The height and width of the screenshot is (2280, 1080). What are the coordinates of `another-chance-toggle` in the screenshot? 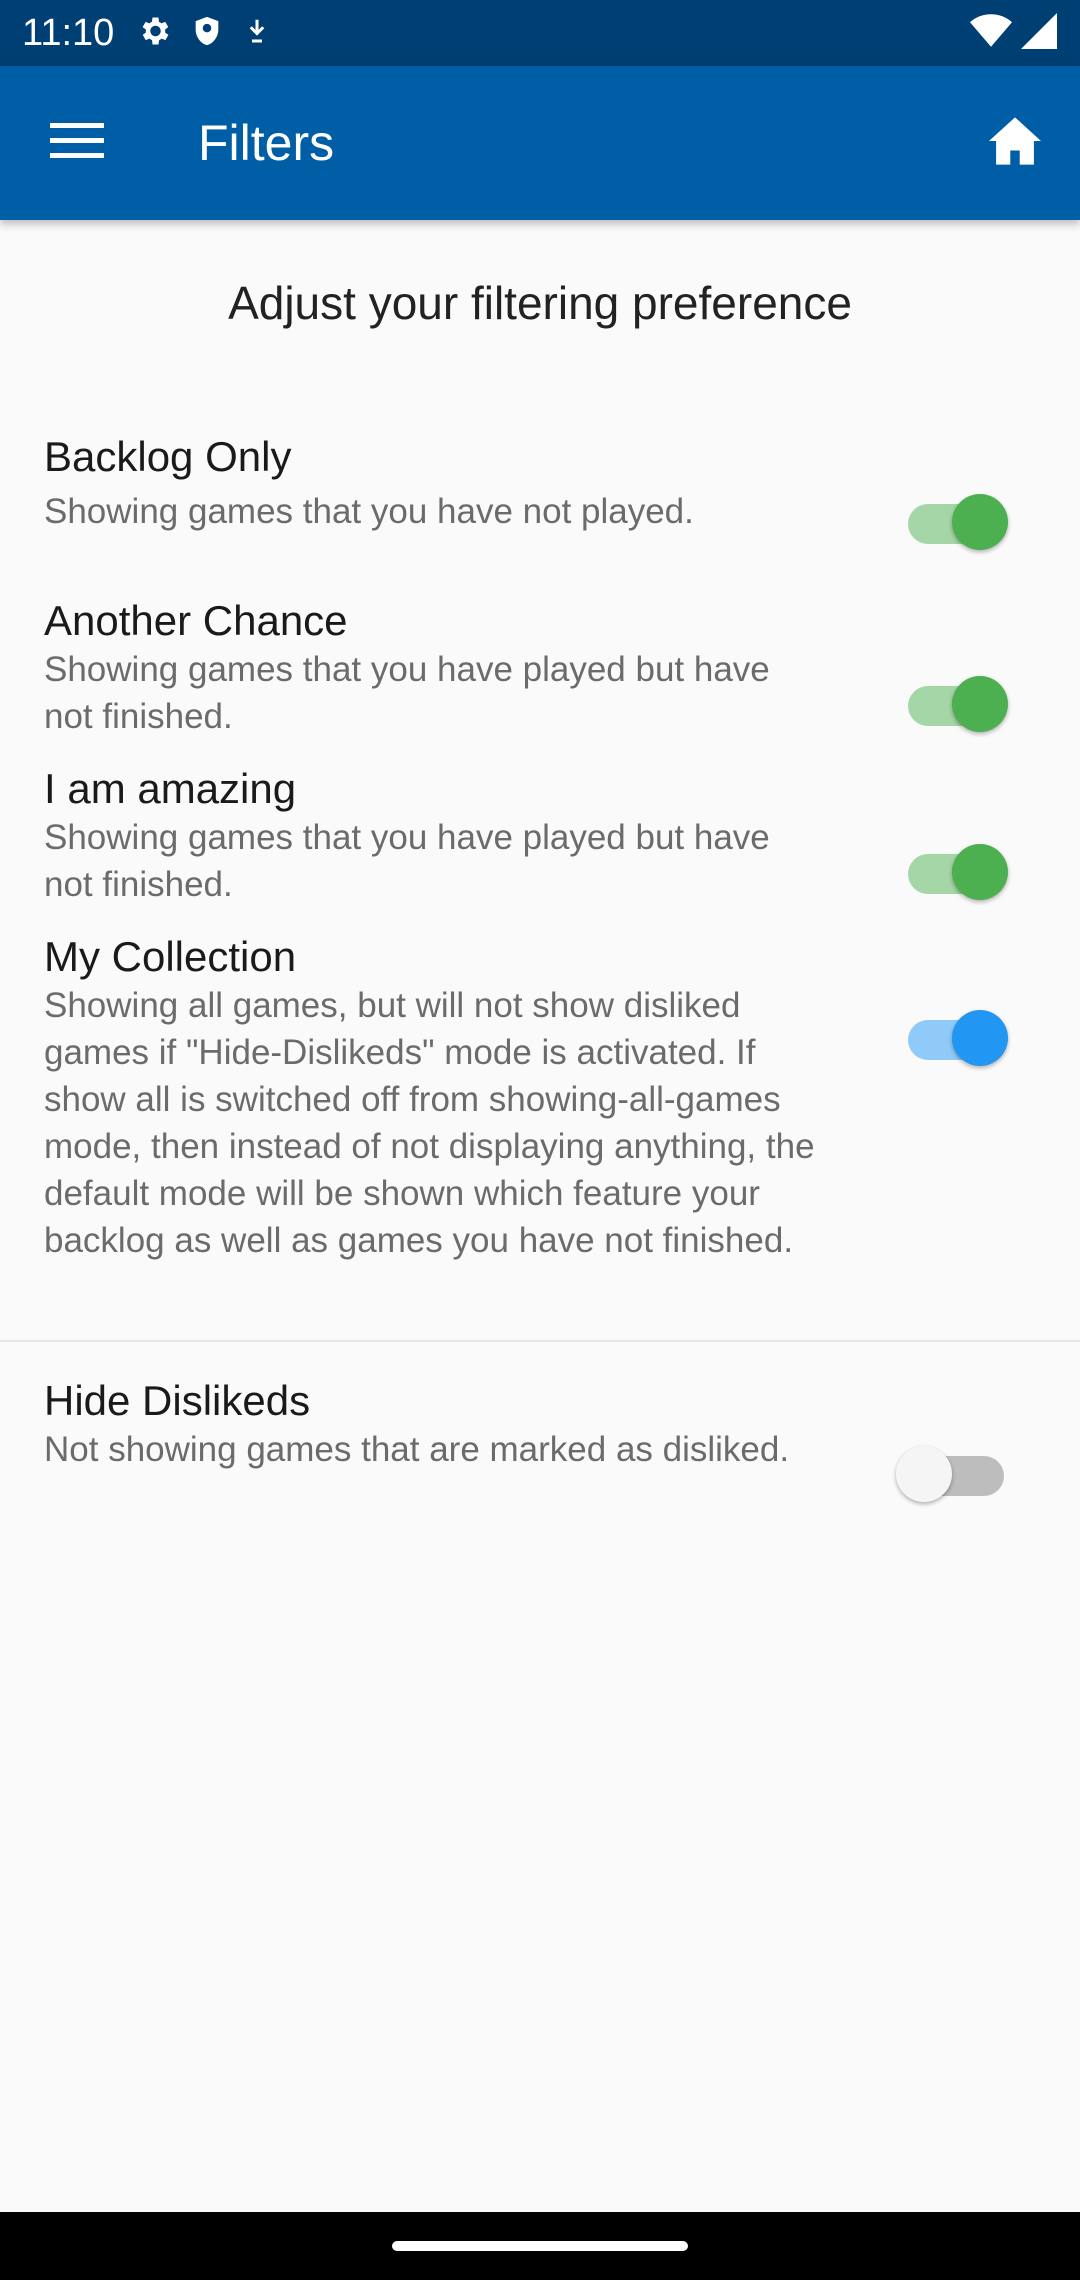 It's located at (958, 706).